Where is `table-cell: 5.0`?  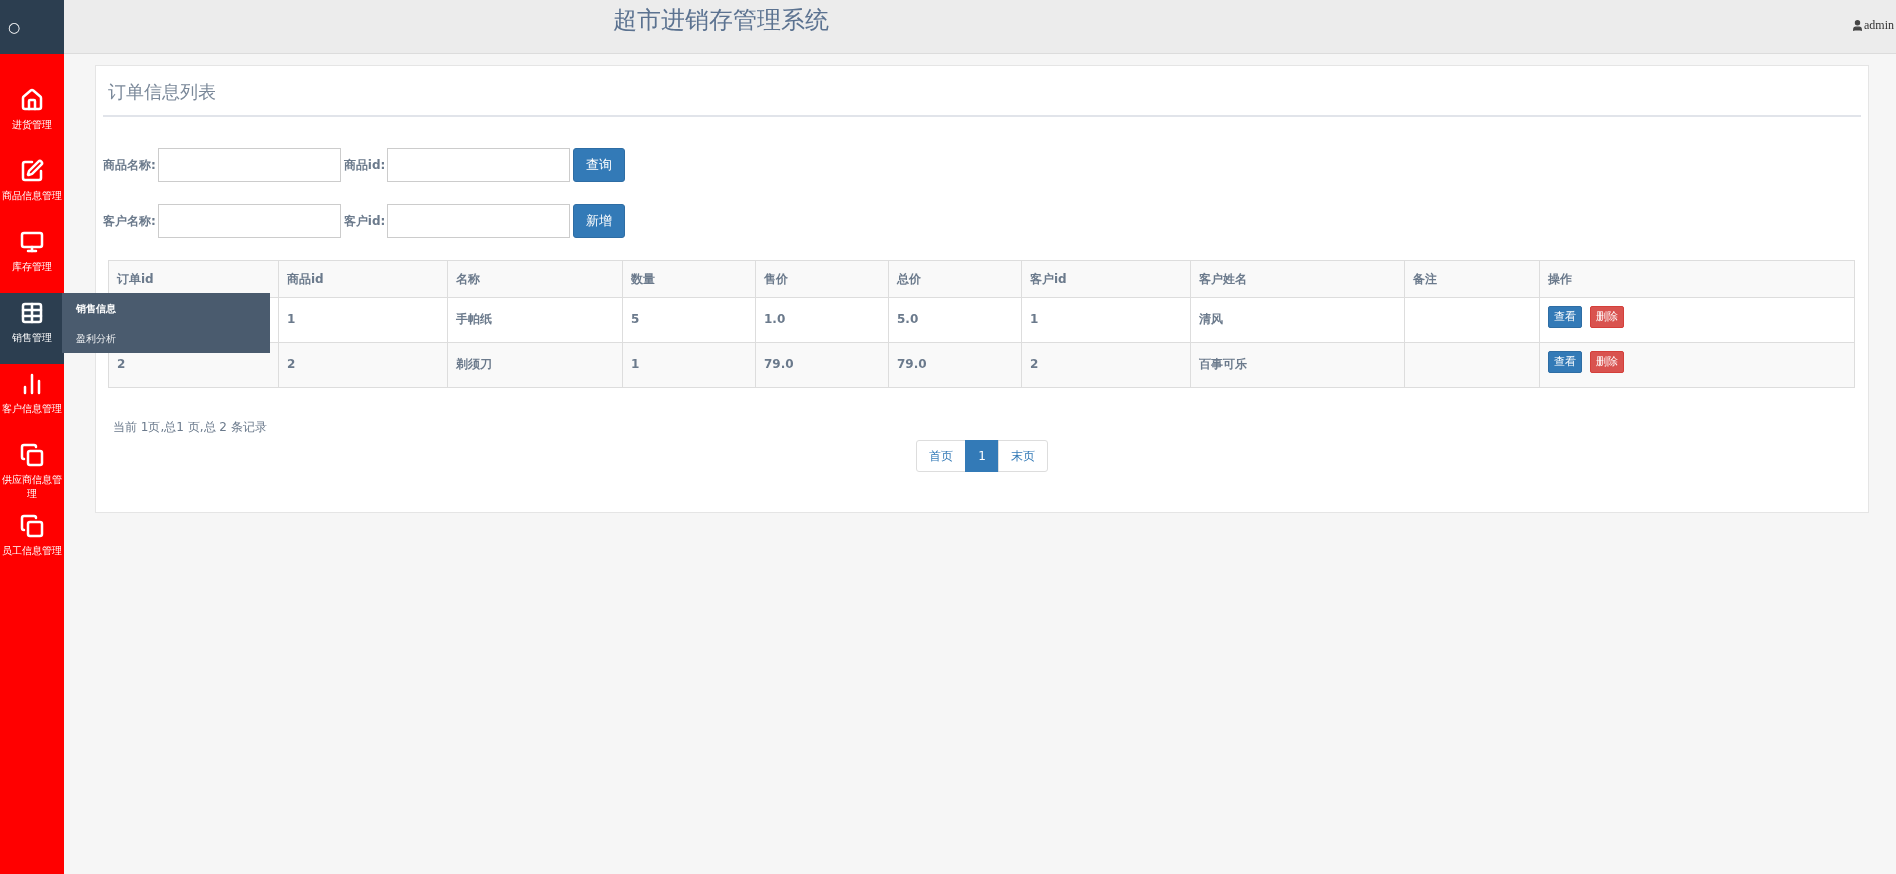 table-cell: 5.0 is located at coordinates (908, 319).